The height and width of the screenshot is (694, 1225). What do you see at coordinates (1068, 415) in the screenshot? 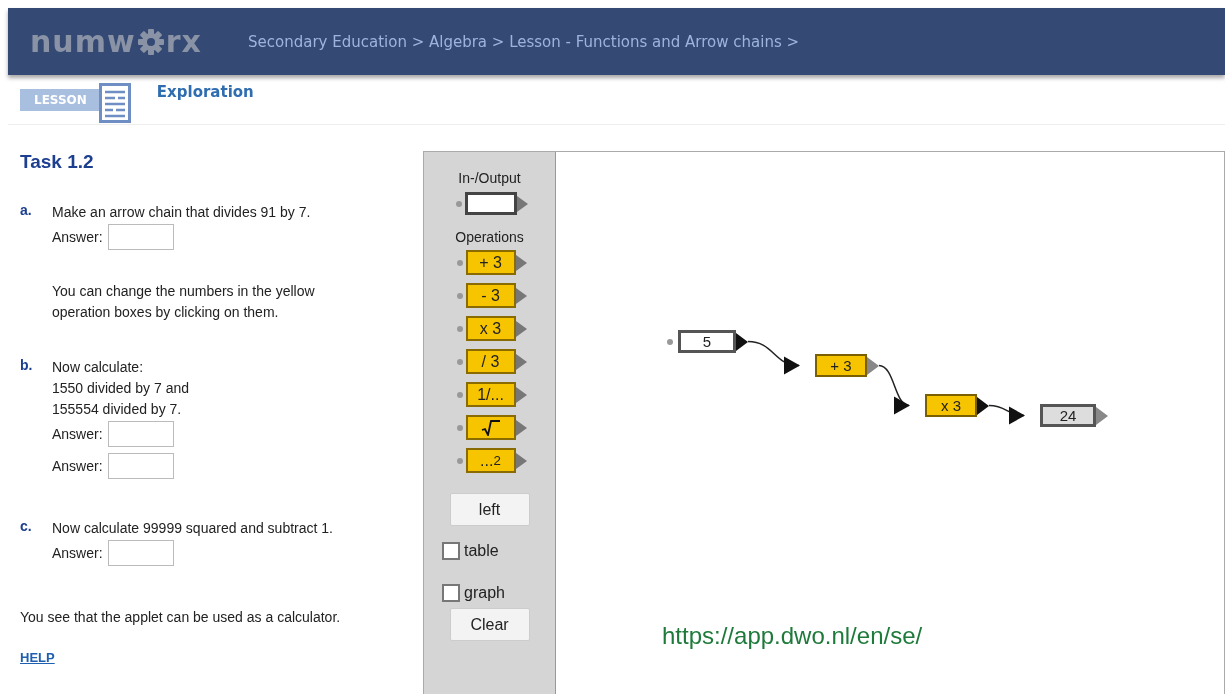
I see `chain-block: 24` at bounding box center [1068, 415].